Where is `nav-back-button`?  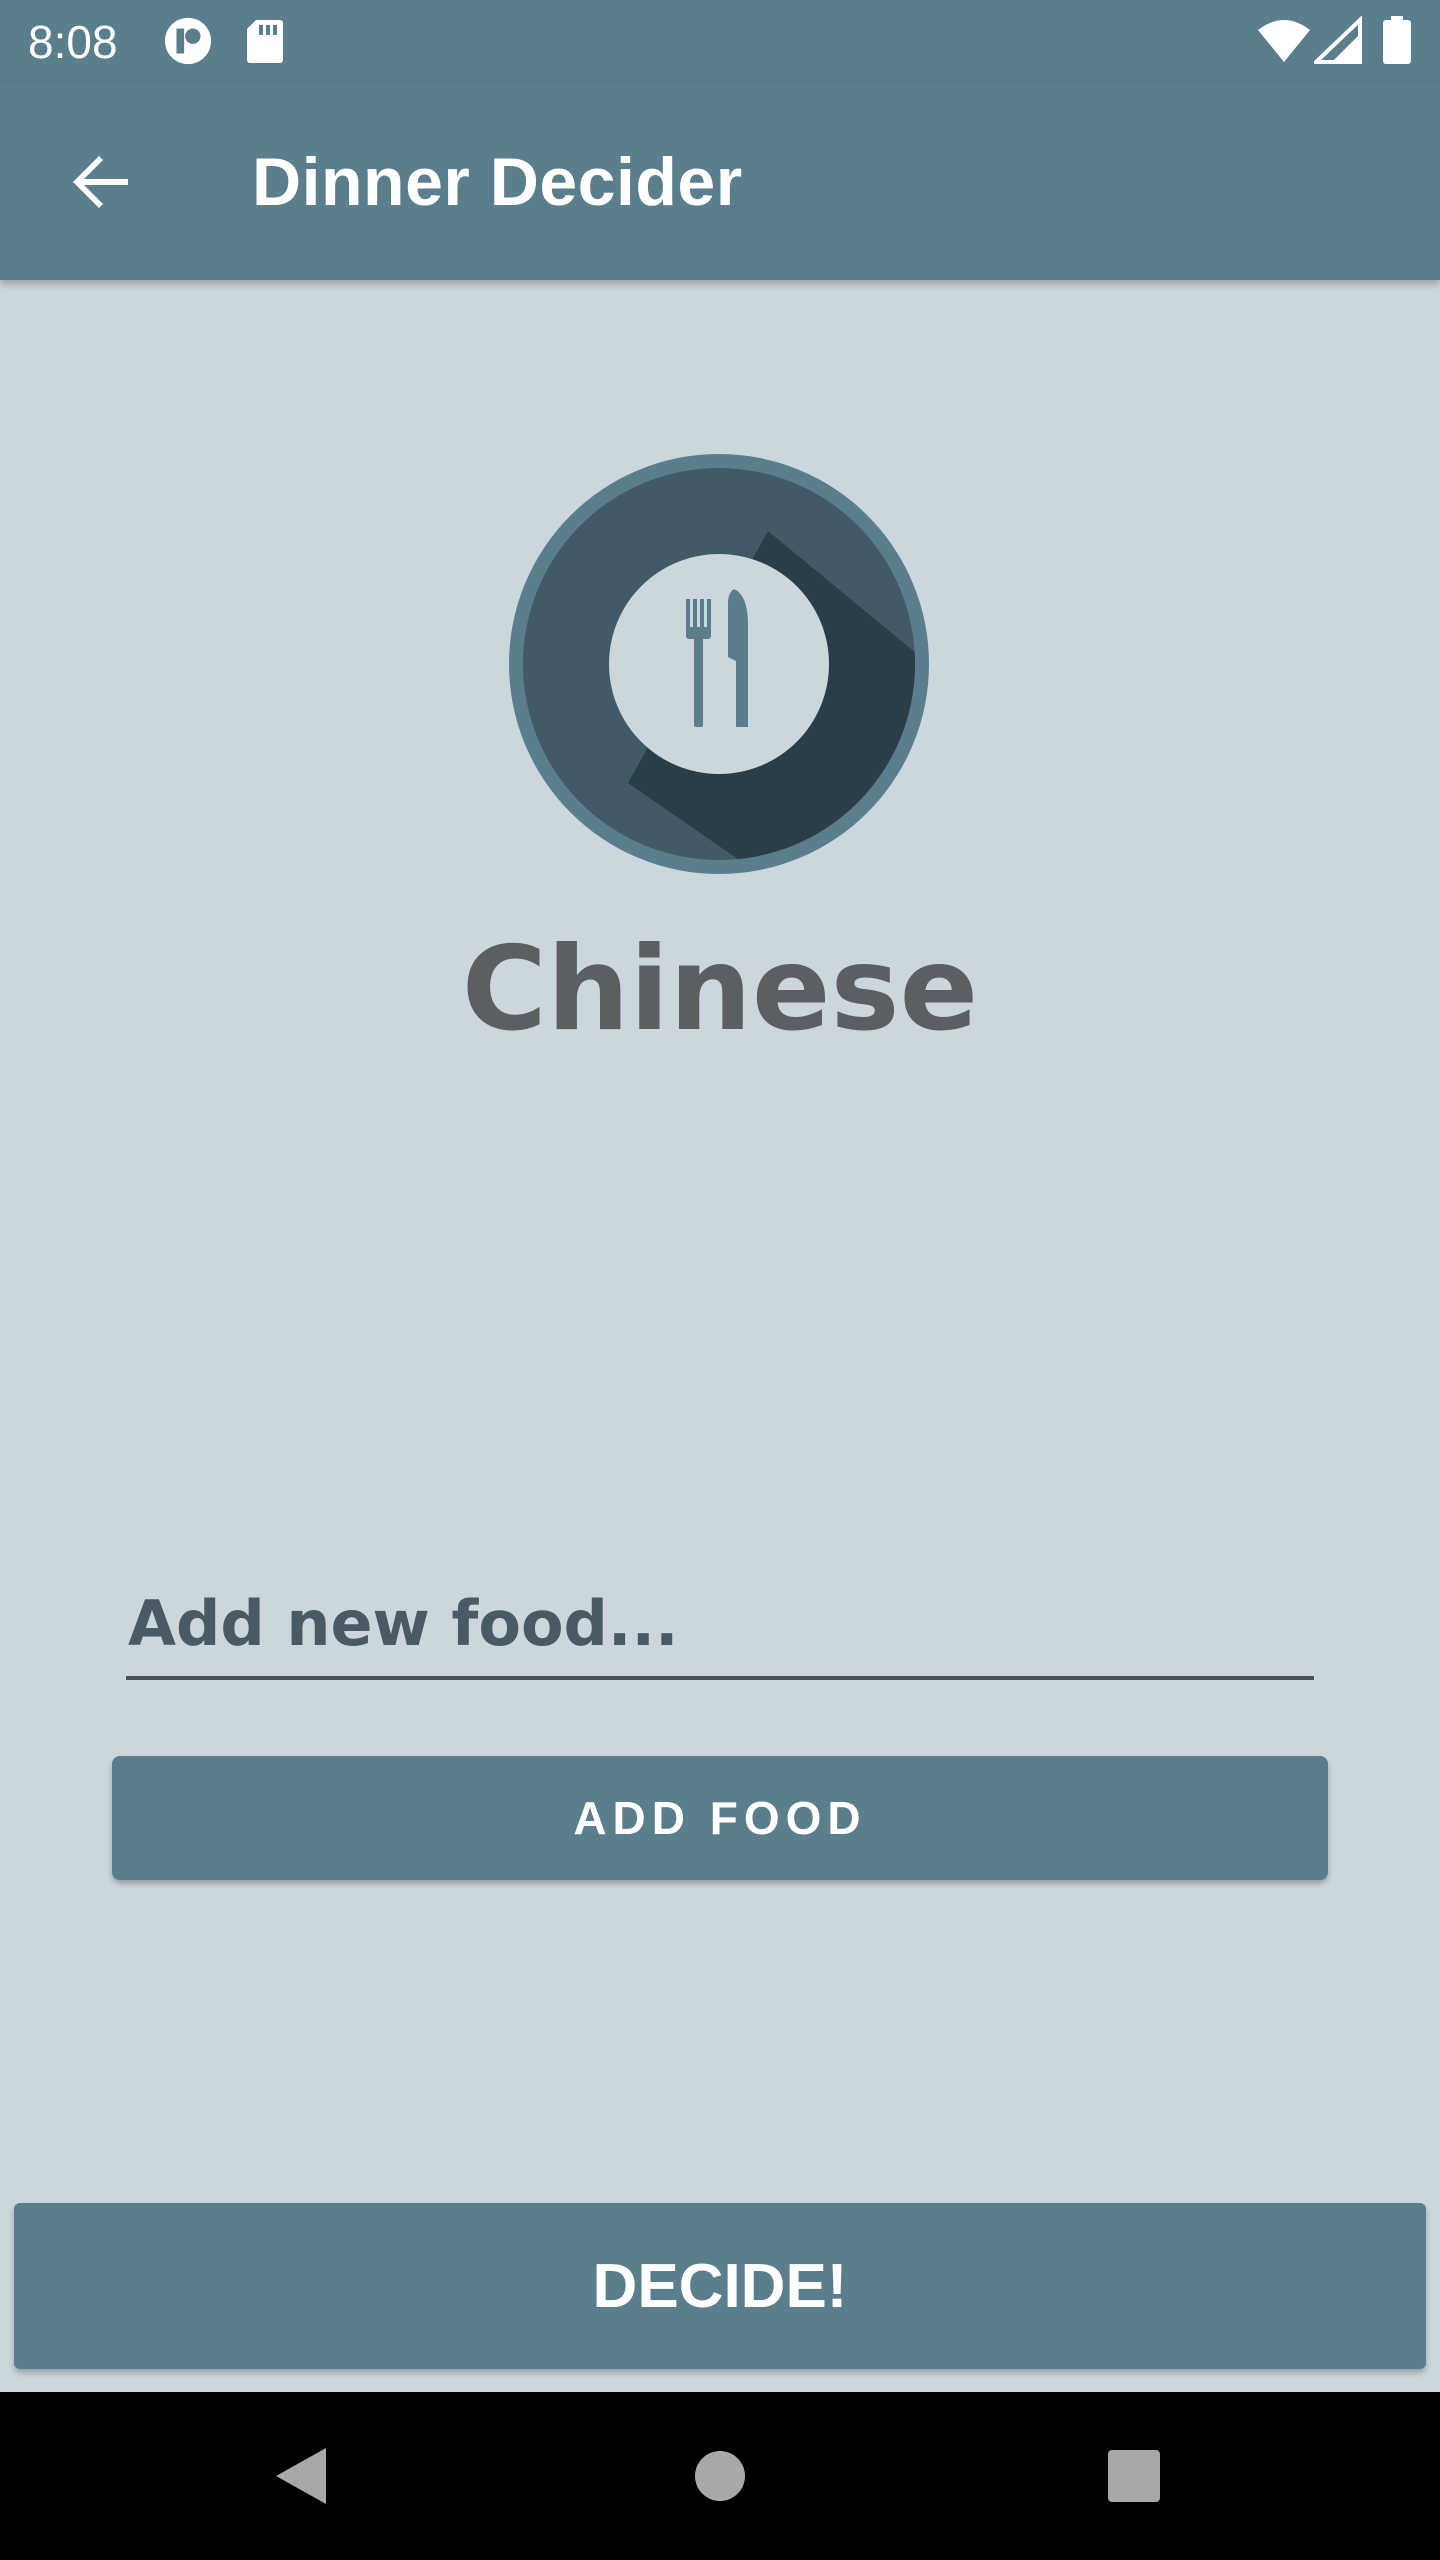
nav-back-button is located at coordinates (300, 2476).